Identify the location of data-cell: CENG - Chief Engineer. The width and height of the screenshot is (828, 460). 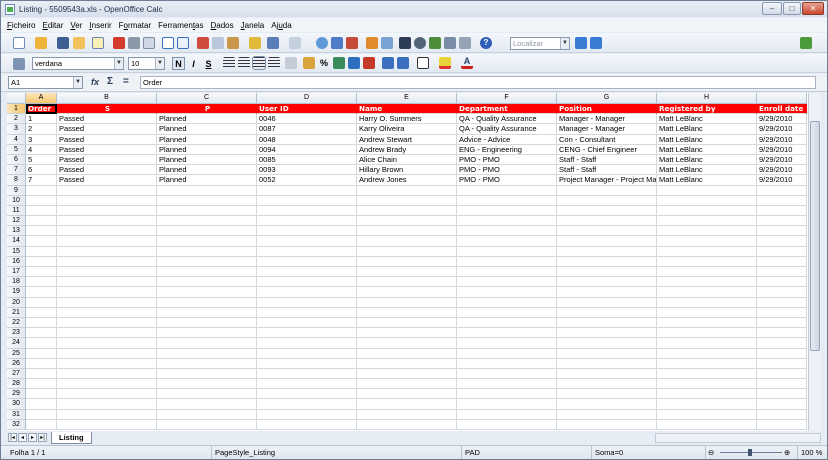
(607, 149).